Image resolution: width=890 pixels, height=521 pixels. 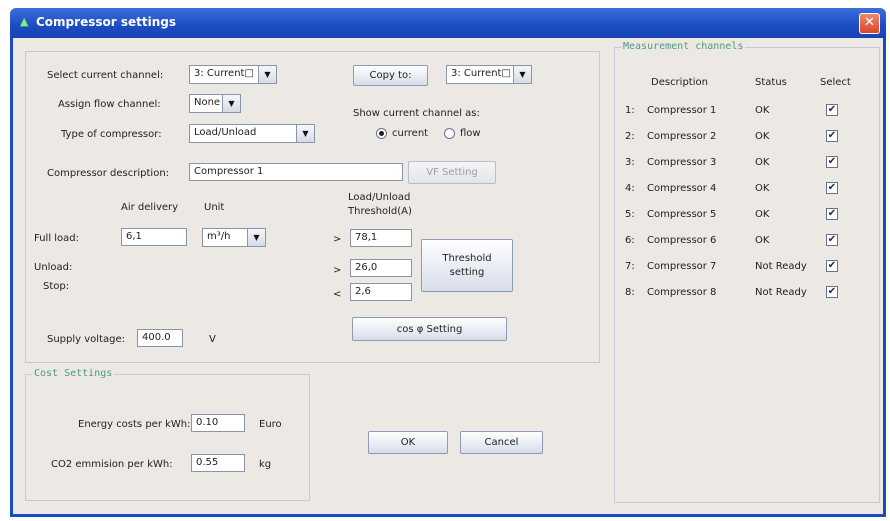 What do you see at coordinates (106, 22) in the screenshot?
I see `window-title: Compressor settings` at bounding box center [106, 22].